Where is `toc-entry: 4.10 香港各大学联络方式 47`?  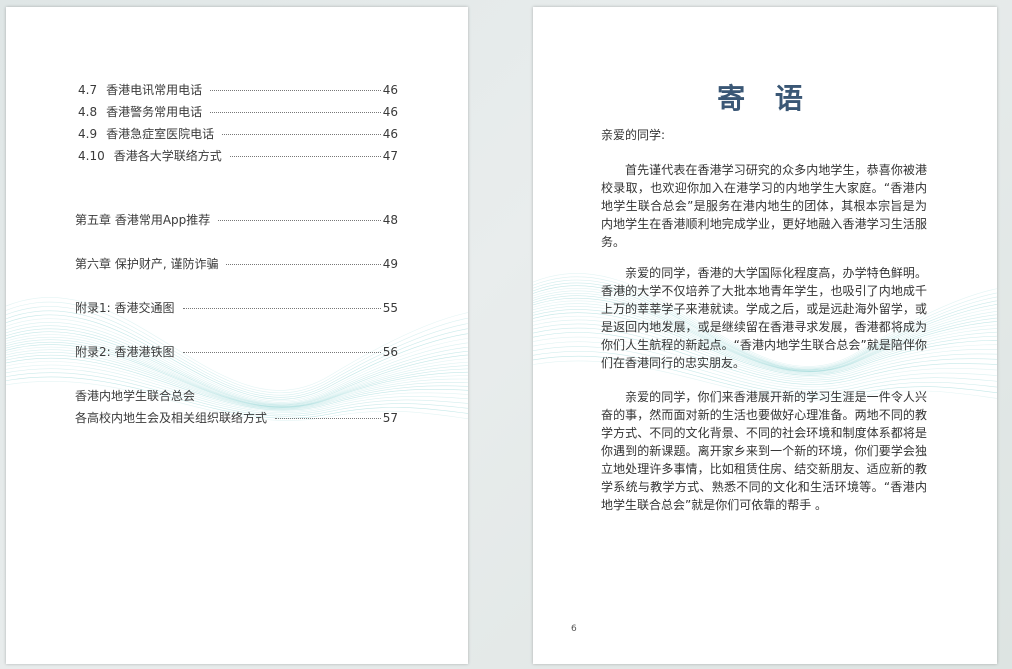
toc-entry: 4.10 香港各大学联络方式 47 is located at coordinates (238, 155).